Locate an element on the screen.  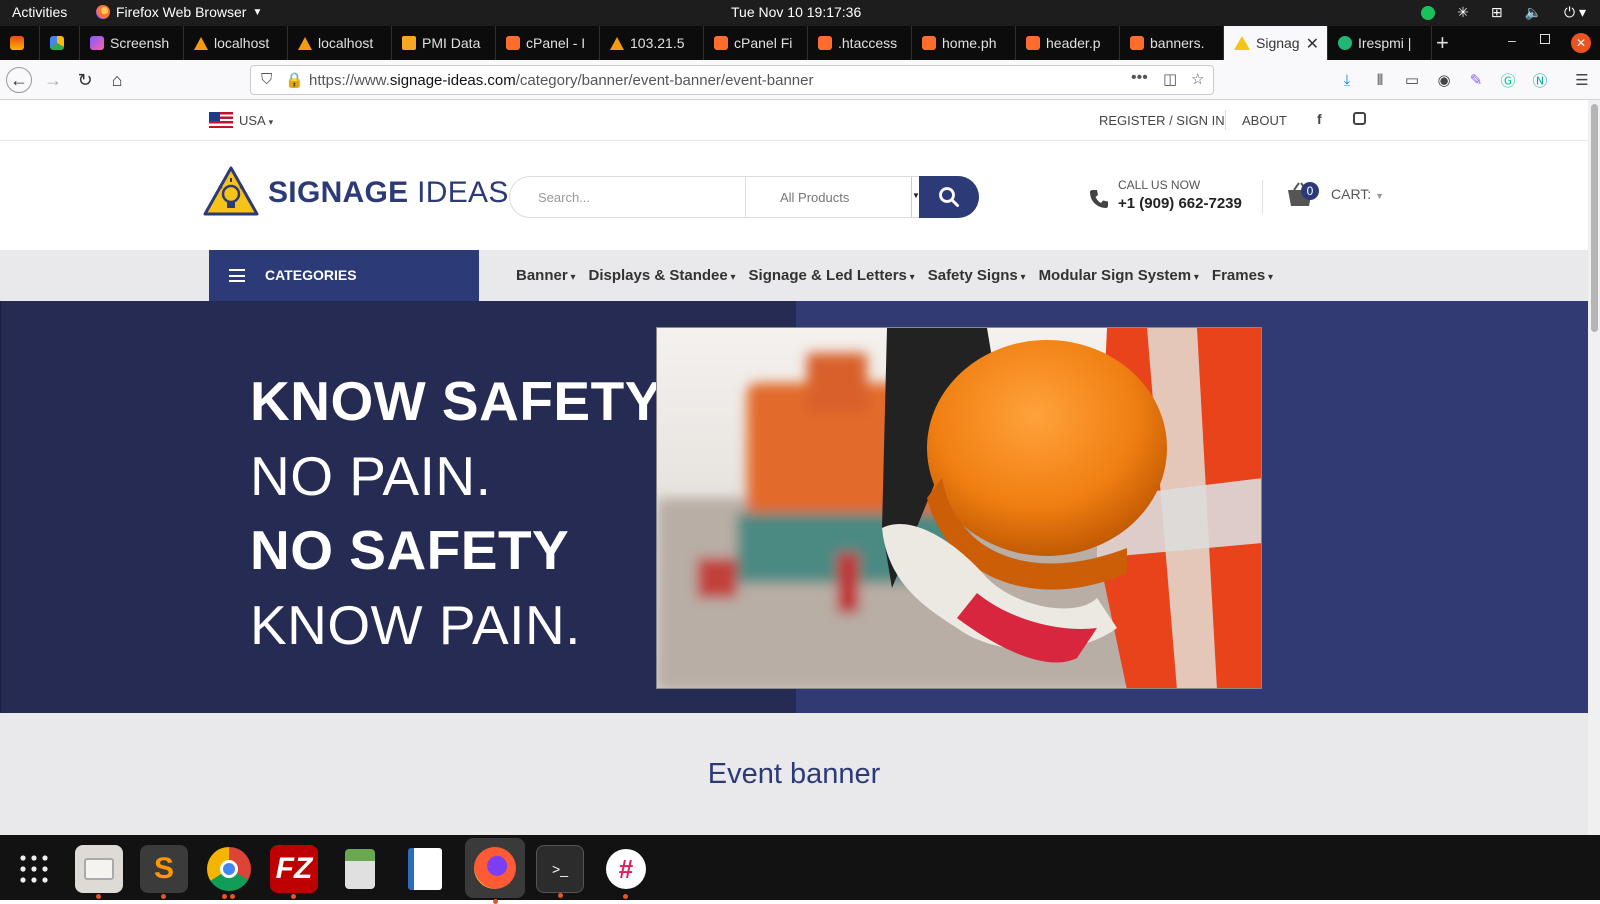
app-menu: Firefox Web Browser ▼ is located at coordinates (179, 12).